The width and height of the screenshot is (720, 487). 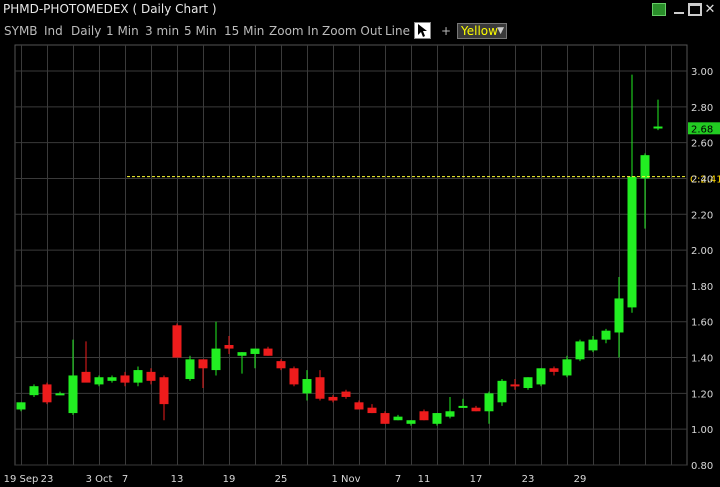 I want to click on price-tick-label: 2.80, so click(x=702, y=108).